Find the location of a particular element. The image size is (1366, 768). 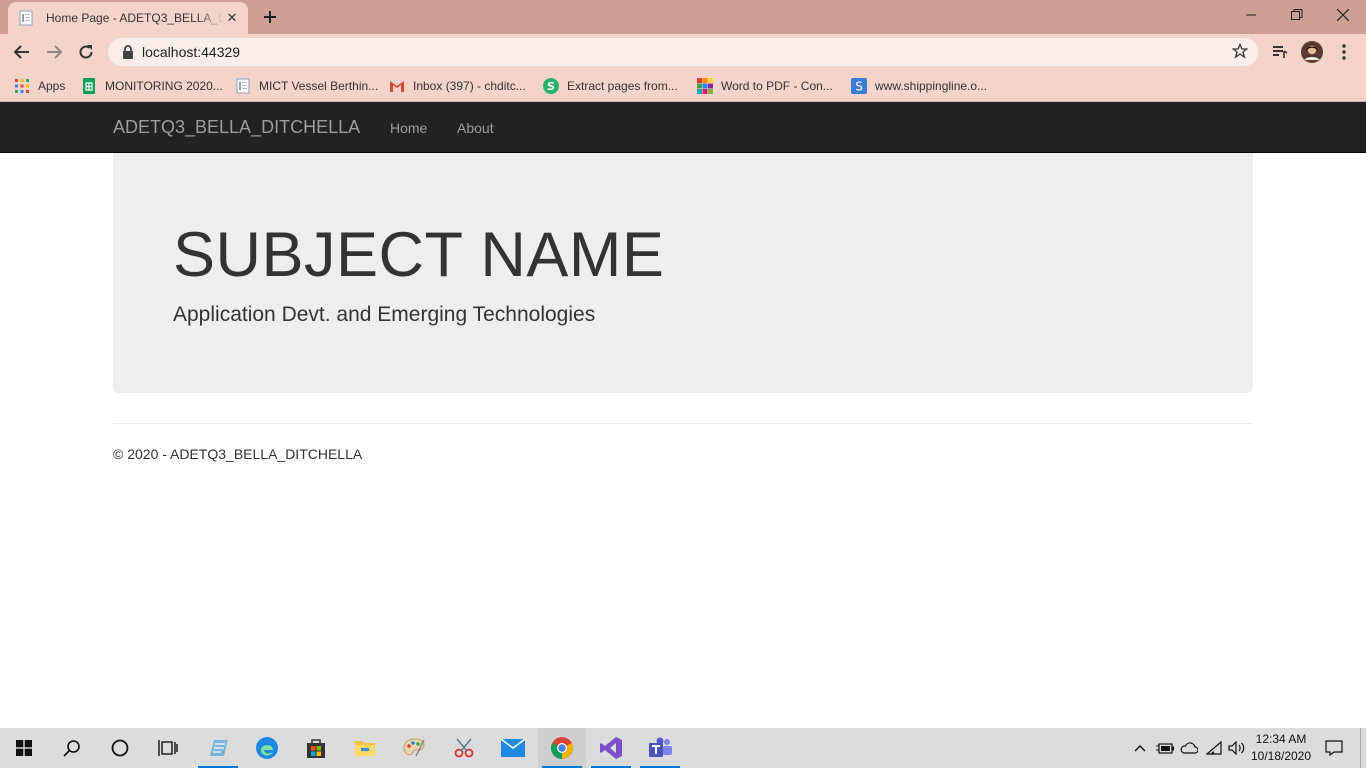

volume-tray is located at coordinates (1237, 748).